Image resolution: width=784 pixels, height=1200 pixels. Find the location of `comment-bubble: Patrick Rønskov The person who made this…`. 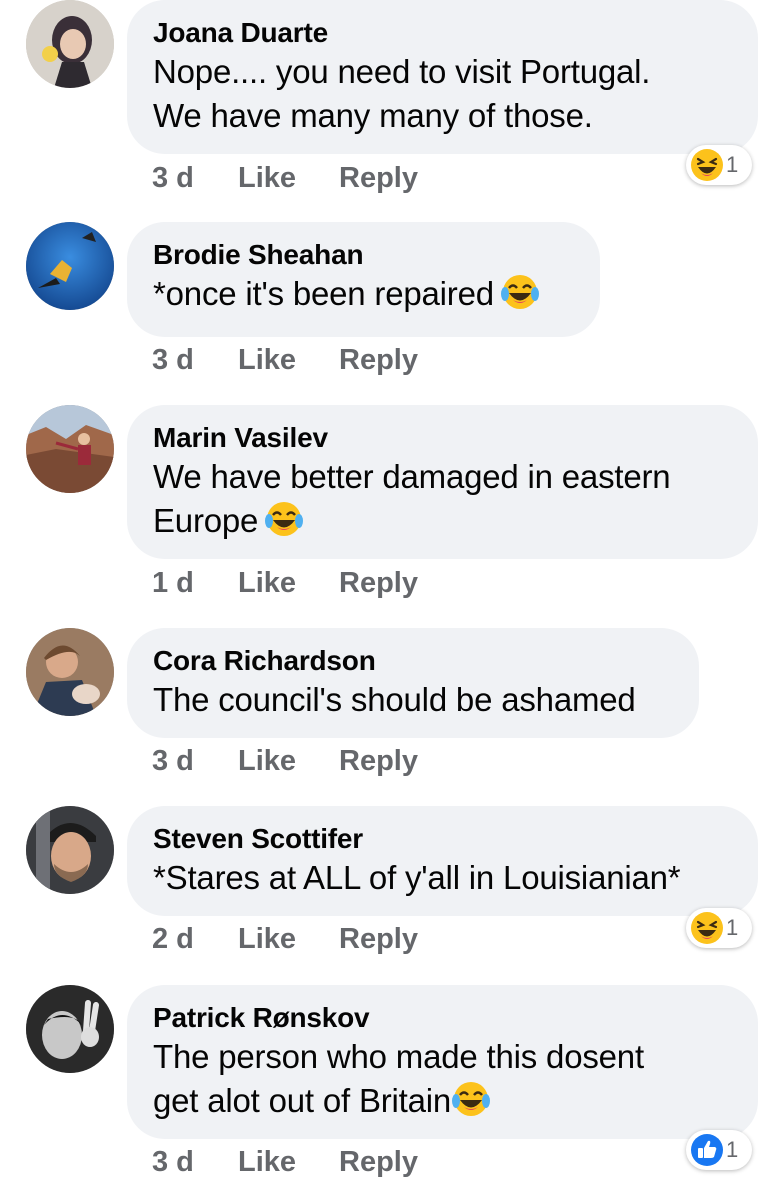

comment-bubble: Patrick Rønskov The person who made this… is located at coordinates (442, 1062).